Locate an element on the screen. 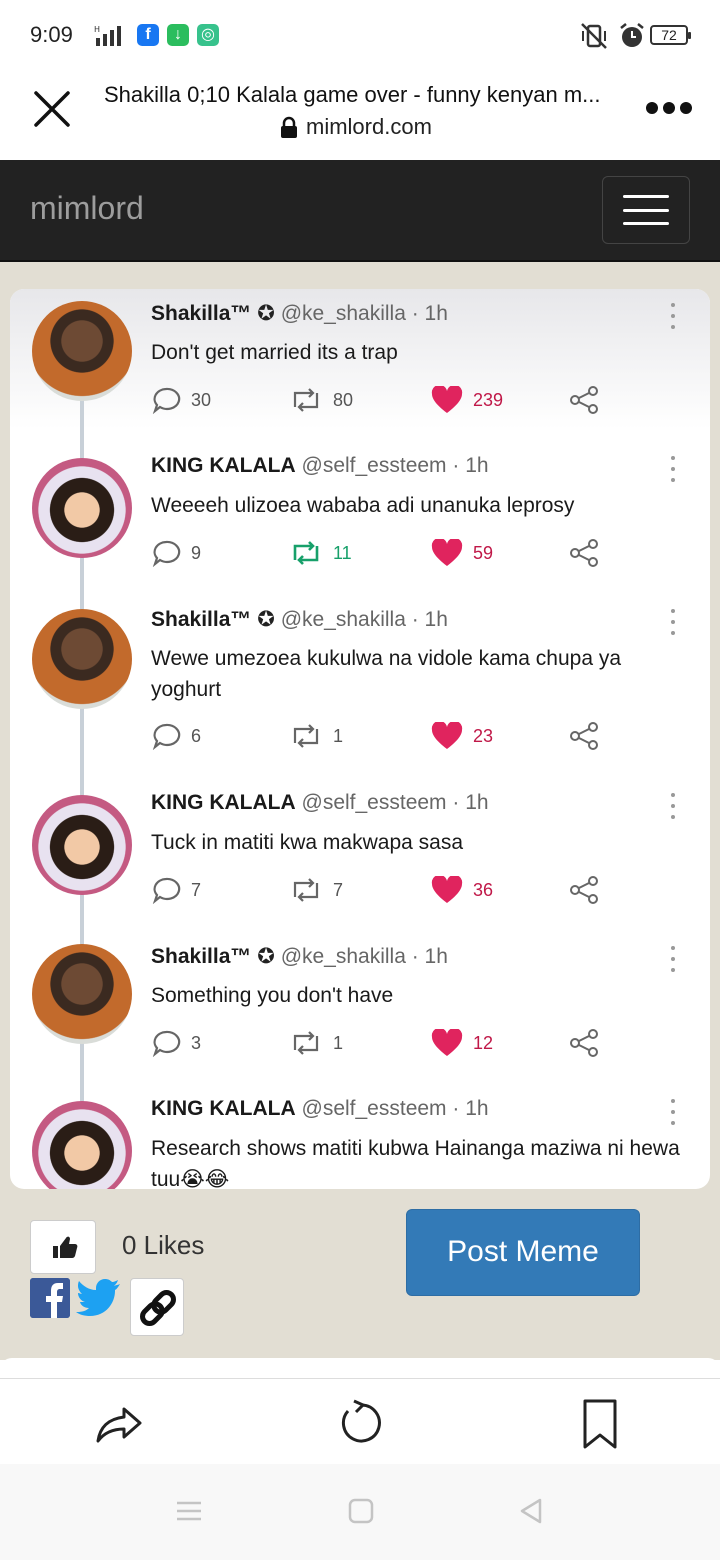 Image resolution: width=720 pixels, height=1560 pixels. link-icon is located at coordinates (158, 1308).